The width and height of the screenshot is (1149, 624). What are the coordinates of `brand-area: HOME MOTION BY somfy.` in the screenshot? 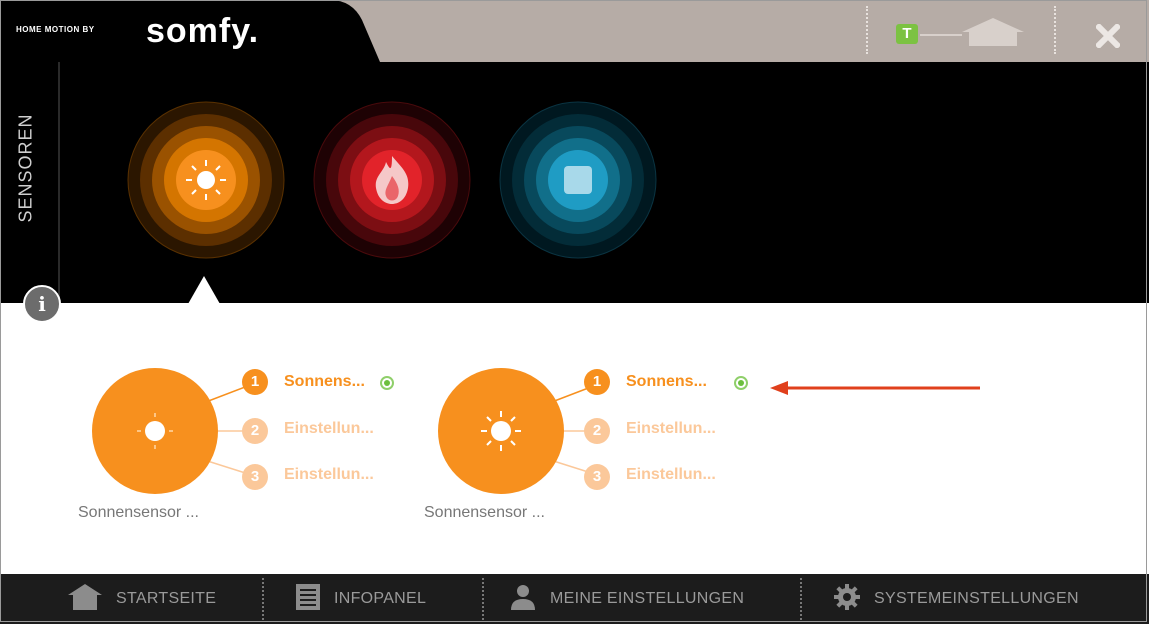 It's located at (190, 31).